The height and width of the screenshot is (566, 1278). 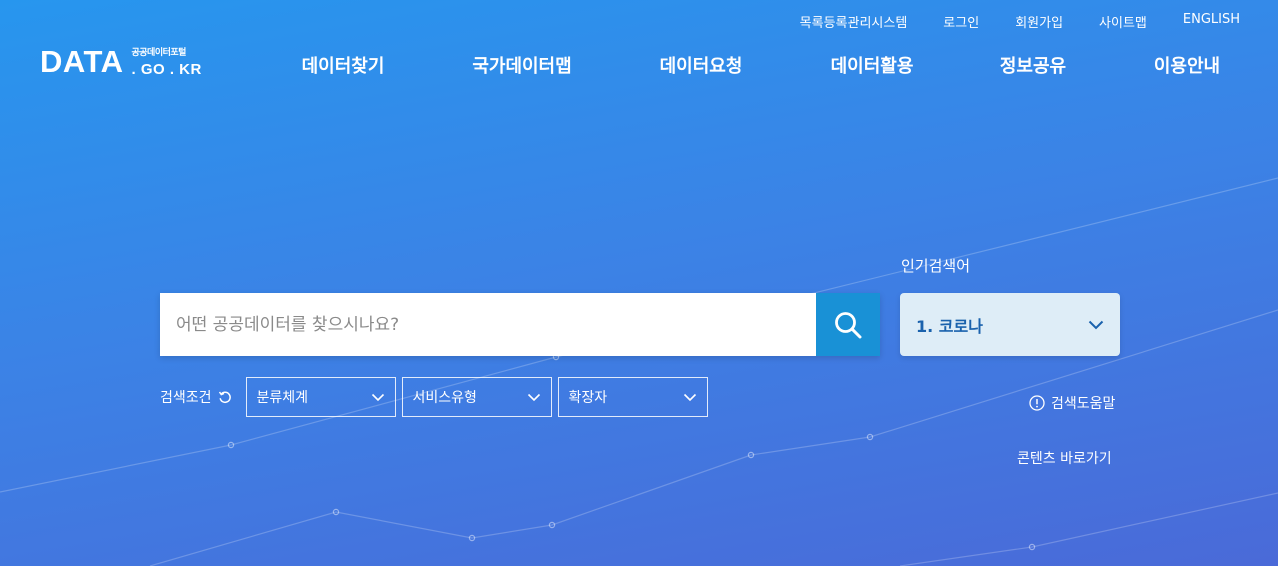 What do you see at coordinates (1002, 21) in the screenshot?
I see `utility-nav: 목록등록관리시스템 로그인 회원가입 사이트맵 ENGLISH` at bounding box center [1002, 21].